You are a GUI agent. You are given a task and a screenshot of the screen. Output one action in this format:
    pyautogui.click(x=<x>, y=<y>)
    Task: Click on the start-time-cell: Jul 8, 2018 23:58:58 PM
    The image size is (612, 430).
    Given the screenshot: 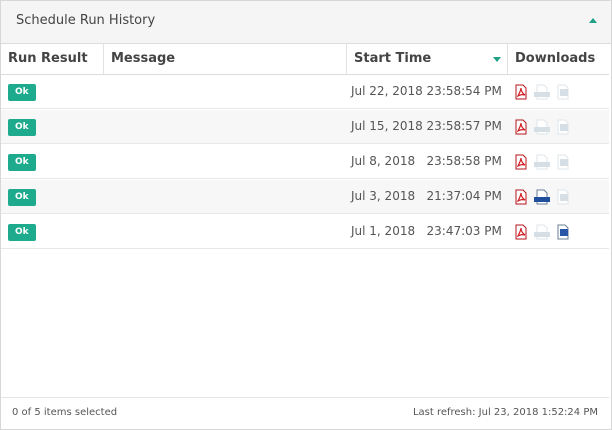 What is the action you would take?
    pyautogui.click(x=426, y=161)
    